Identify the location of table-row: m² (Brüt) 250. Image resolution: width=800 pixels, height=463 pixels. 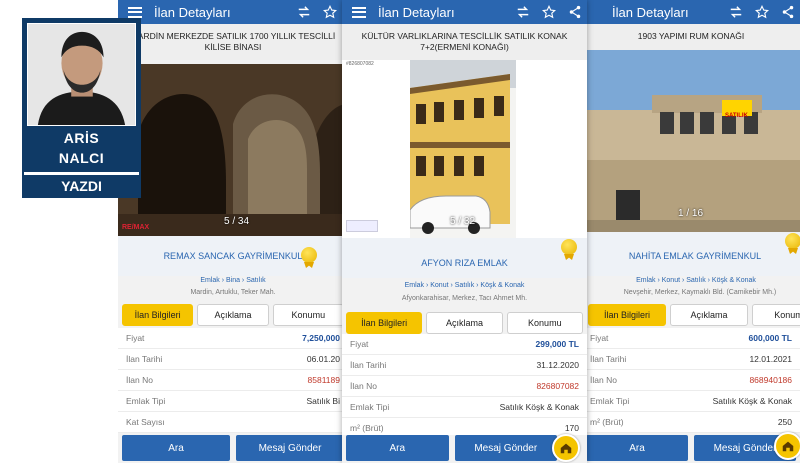
(691, 422).